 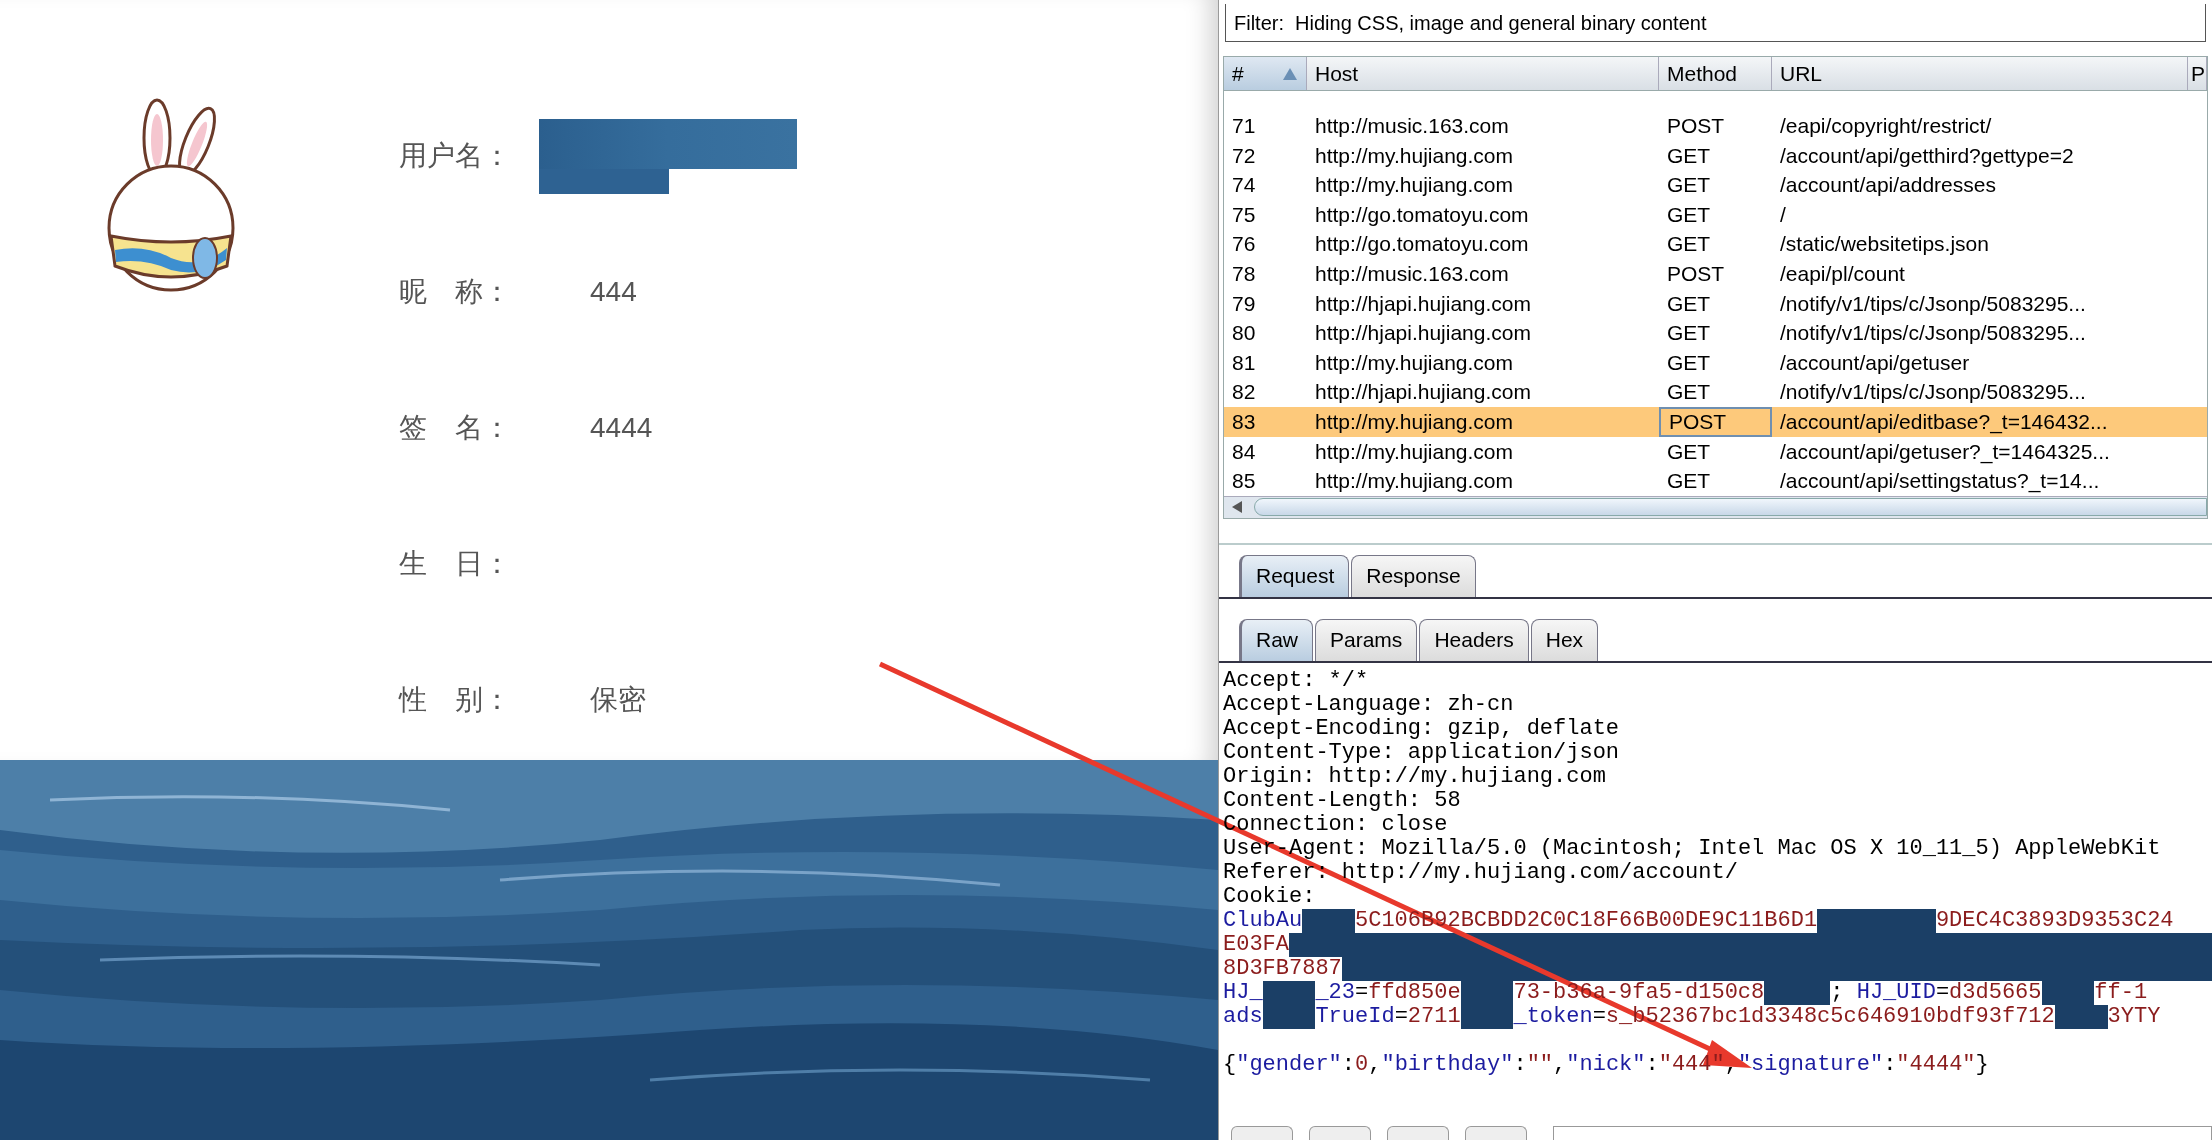 What do you see at coordinates (1553, 1016) in the screenshot?
I see `cookie-text: _token` at bounding box center [1553, 1016].